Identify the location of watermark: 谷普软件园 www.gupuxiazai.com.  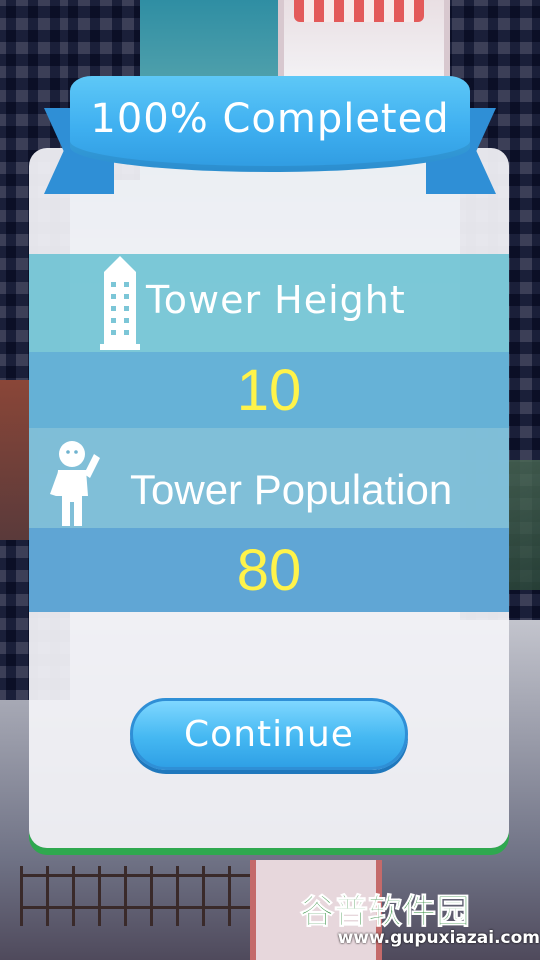
(415, 919).